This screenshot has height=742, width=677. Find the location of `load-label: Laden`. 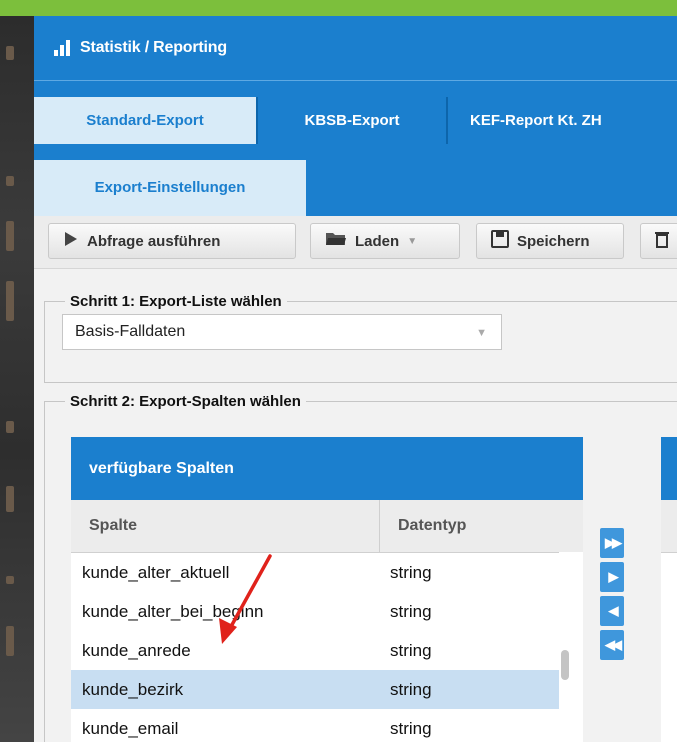

load-label: Laden is located at coordinates (377, 241).